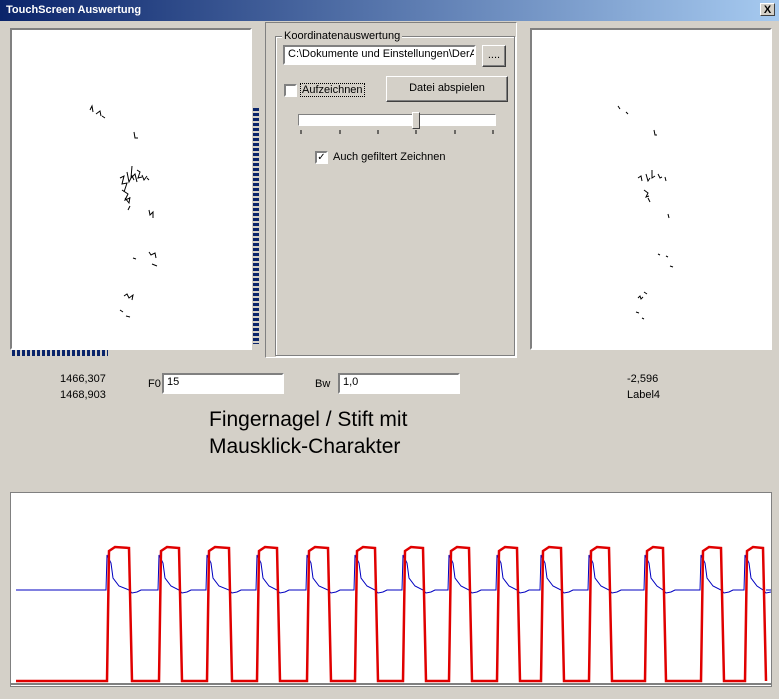 Image resolution: width=779 pixels, height=699 pixels. Describe the element at coordinates (342, 36) in the screenshot. I see `group-title: Koordinatenauswertung` at that location.